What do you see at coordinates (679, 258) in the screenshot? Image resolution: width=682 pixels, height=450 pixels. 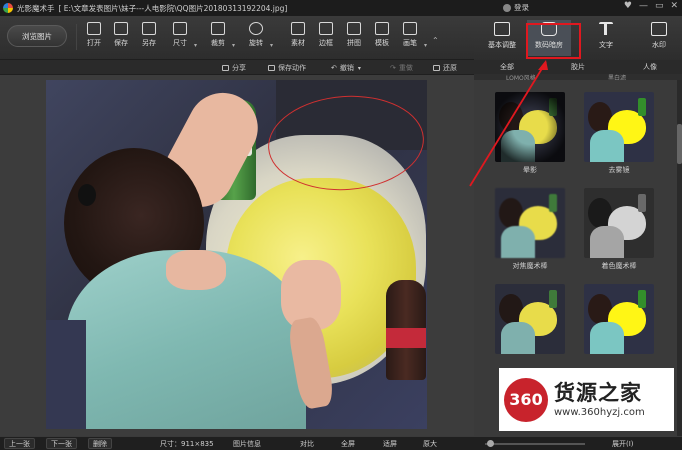 I see `effects-scrollbar` at bounding box center [679, 258].